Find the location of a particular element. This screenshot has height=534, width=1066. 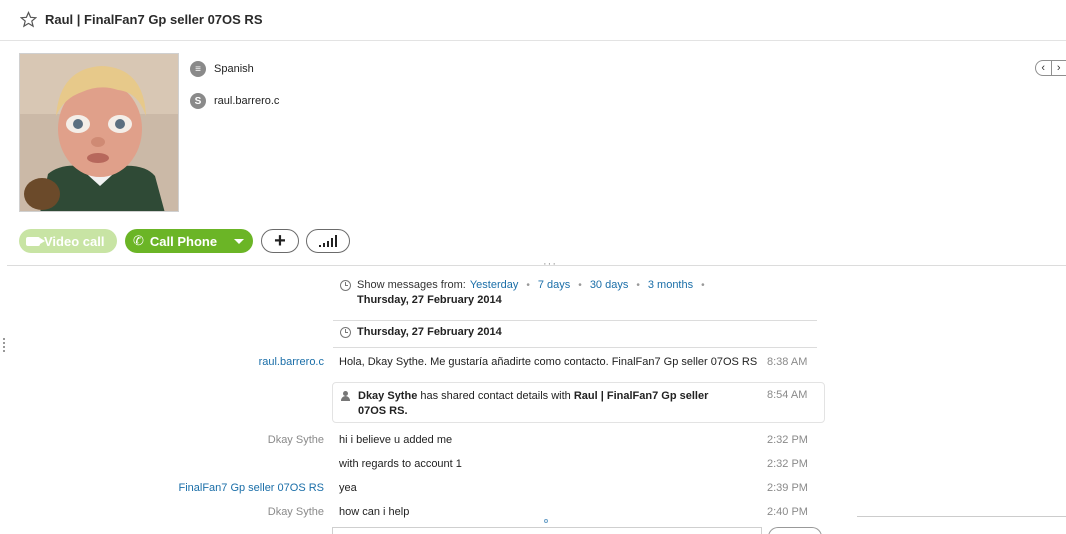

language-value: Spanish is located at coordinates (234, 69).